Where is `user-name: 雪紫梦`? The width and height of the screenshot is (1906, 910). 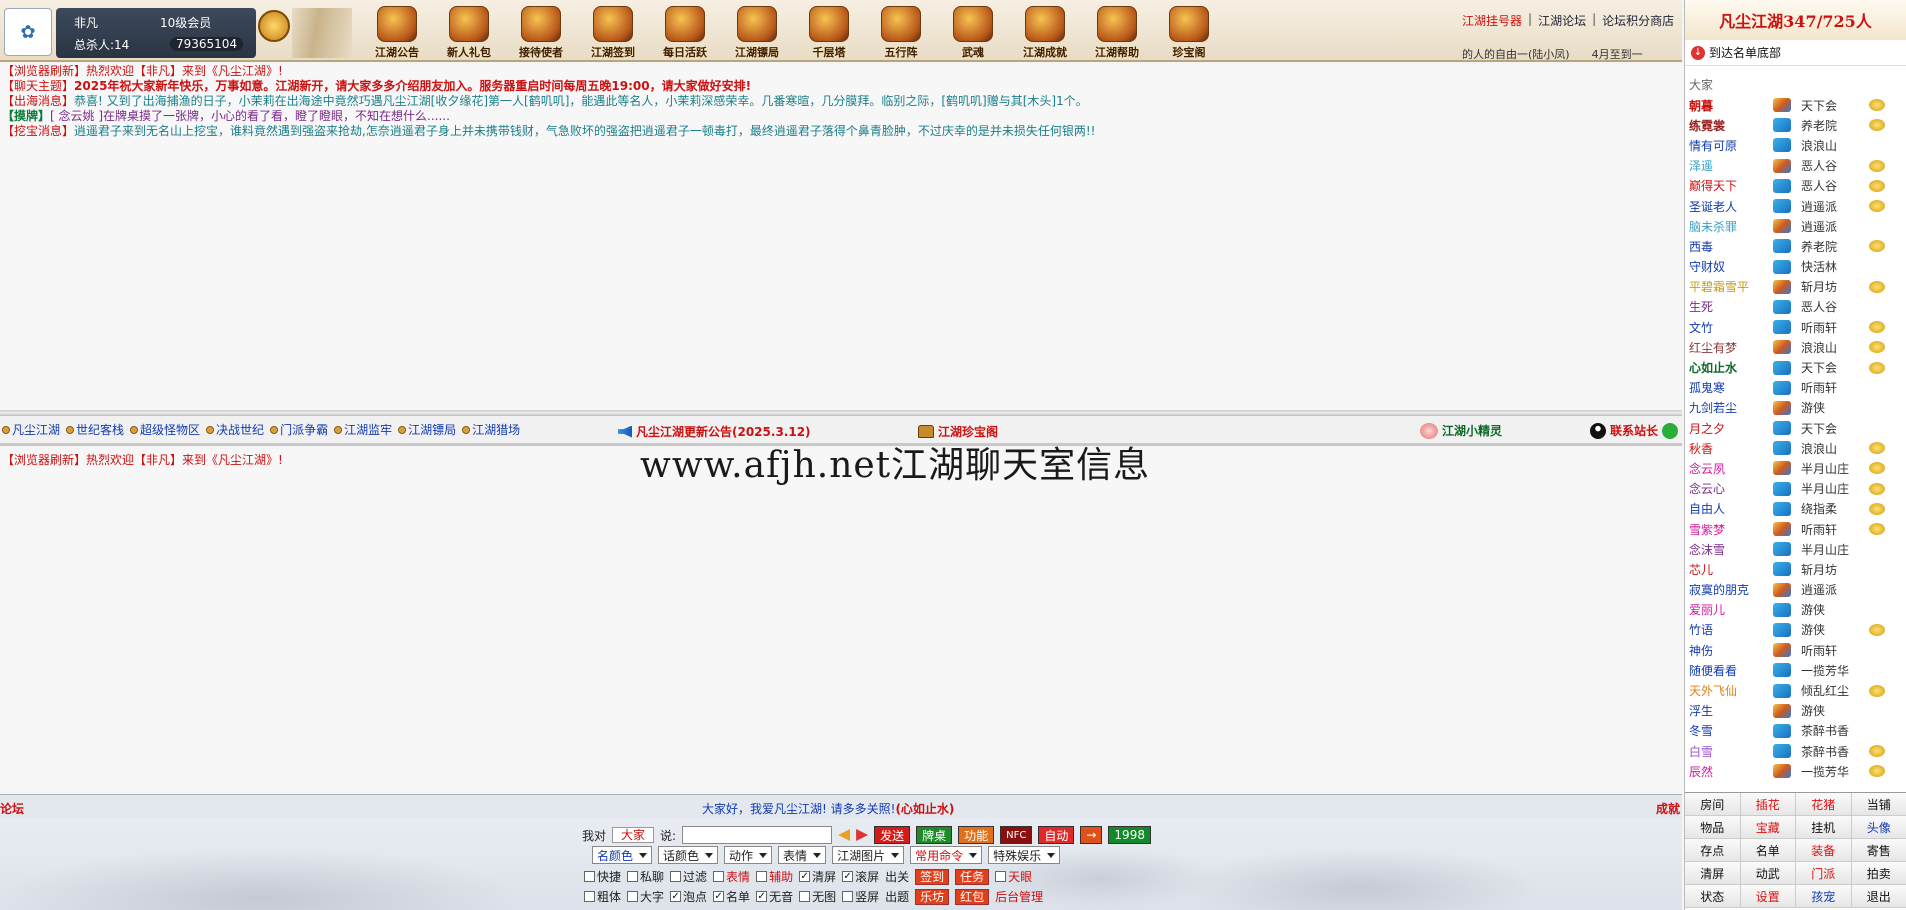
user-name: 雪紫梦 is located at coordinates (1731, 529).